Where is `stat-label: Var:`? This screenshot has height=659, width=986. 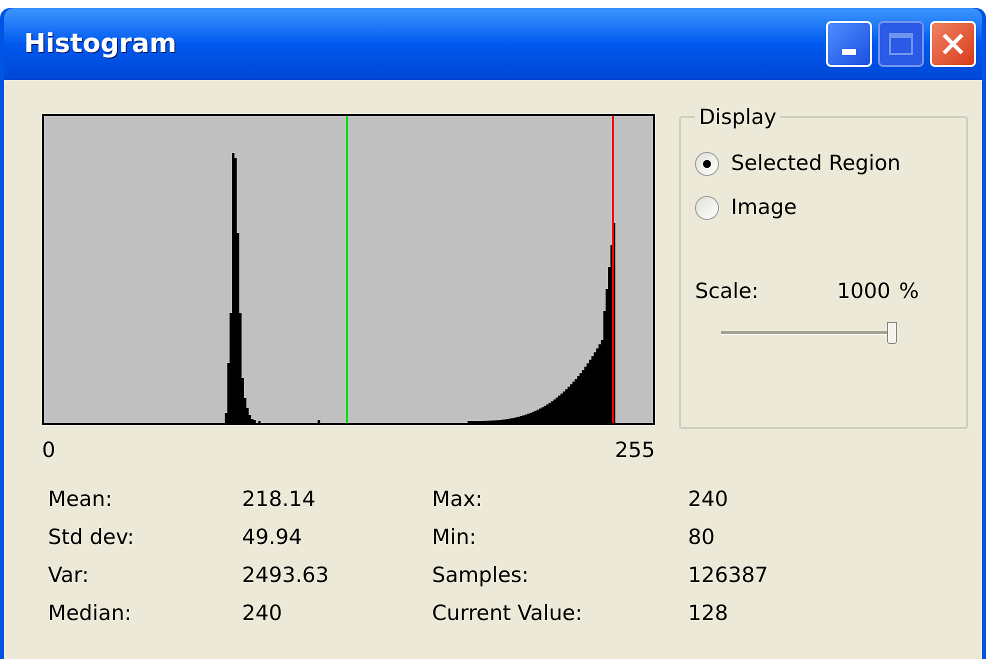
stat-label: Var: is located at coordinates (69, 575).